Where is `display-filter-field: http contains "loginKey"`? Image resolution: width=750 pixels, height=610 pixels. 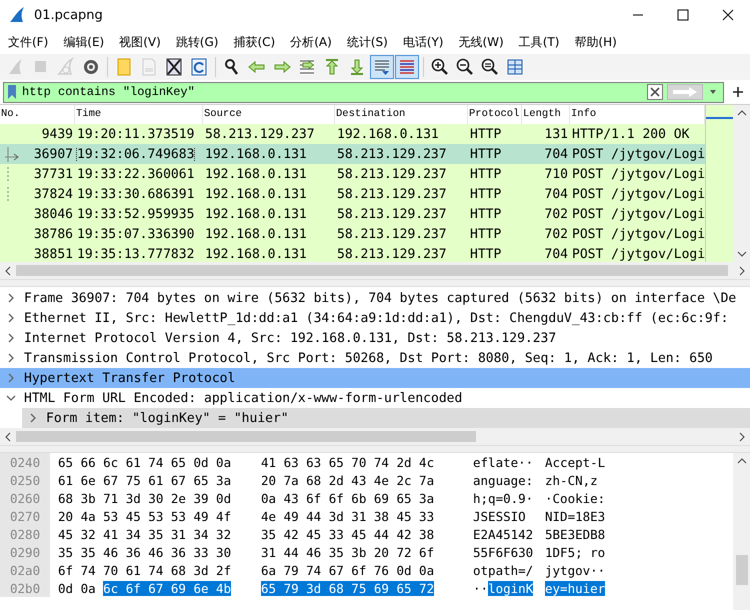 display-filter-field: http contains "loginKey" is located at coordinates (363, 92).